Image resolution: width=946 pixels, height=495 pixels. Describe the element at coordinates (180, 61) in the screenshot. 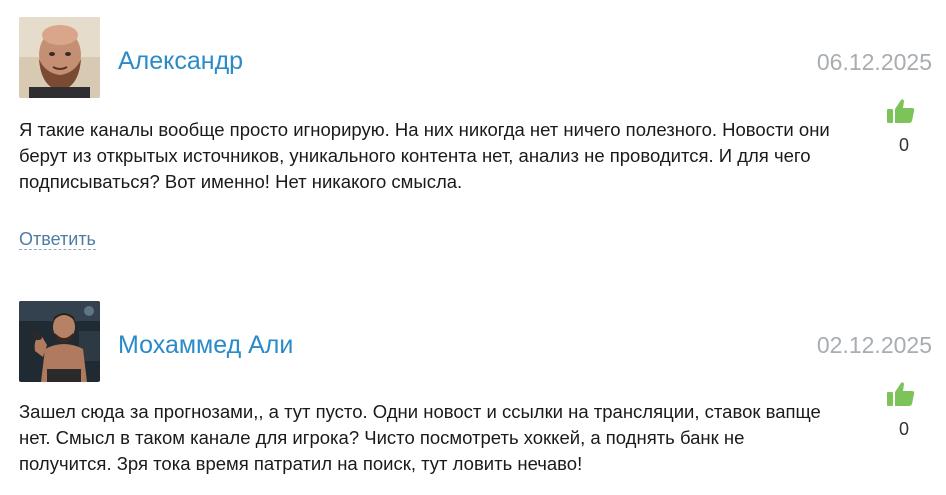

I see `comment-author: Александр` at that location.